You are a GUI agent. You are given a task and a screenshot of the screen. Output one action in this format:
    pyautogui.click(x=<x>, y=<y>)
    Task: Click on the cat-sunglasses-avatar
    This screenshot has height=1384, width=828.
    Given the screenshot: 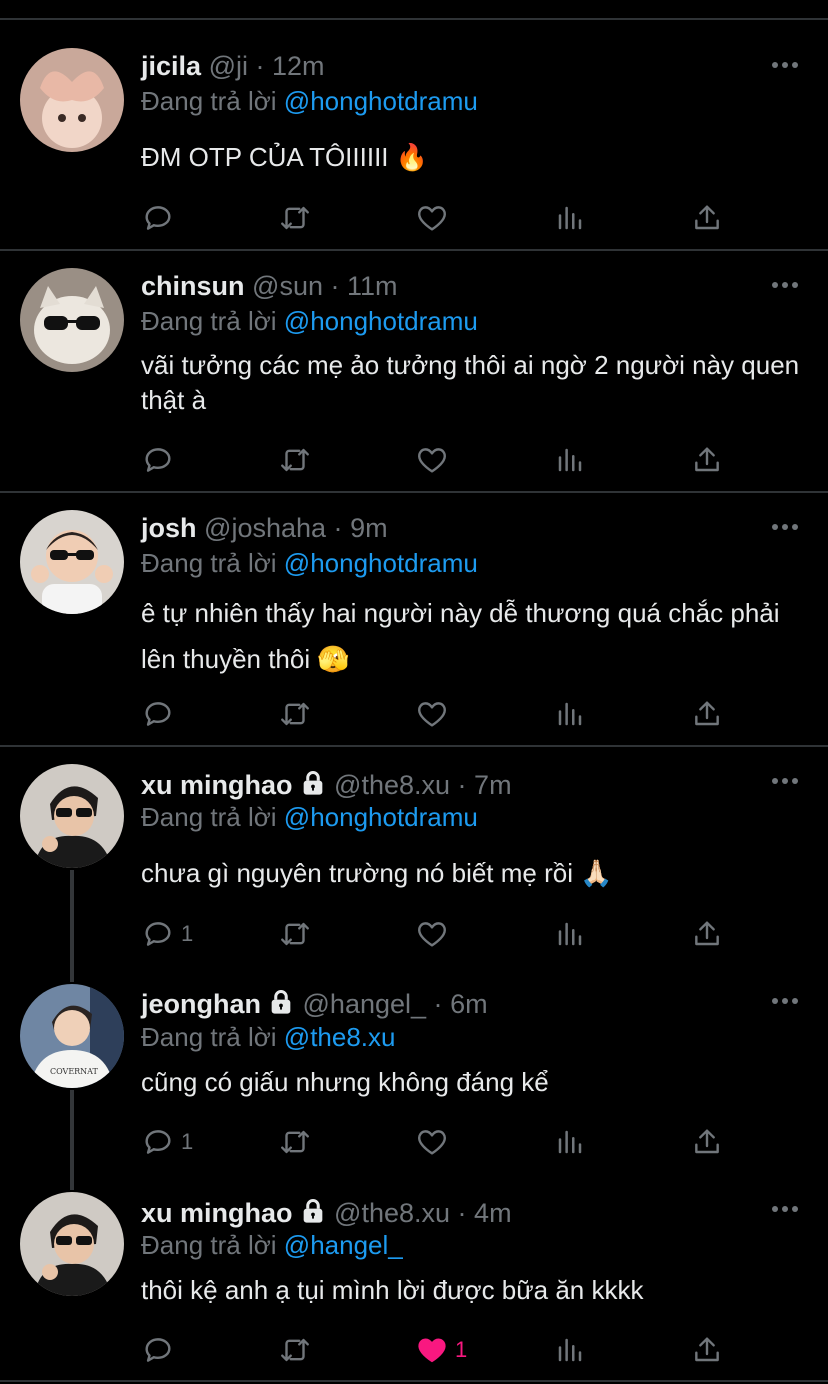 What is the action you would take?
    pyautogui.click(x=72, y=320)
    